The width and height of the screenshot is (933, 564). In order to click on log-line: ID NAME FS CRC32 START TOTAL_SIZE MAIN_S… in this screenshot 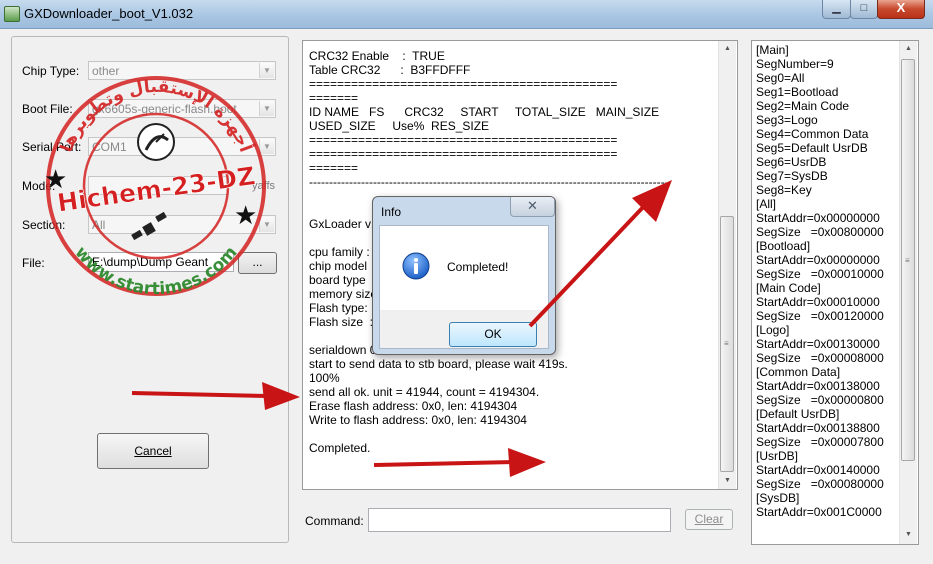, I will do `click(484, 112)`.